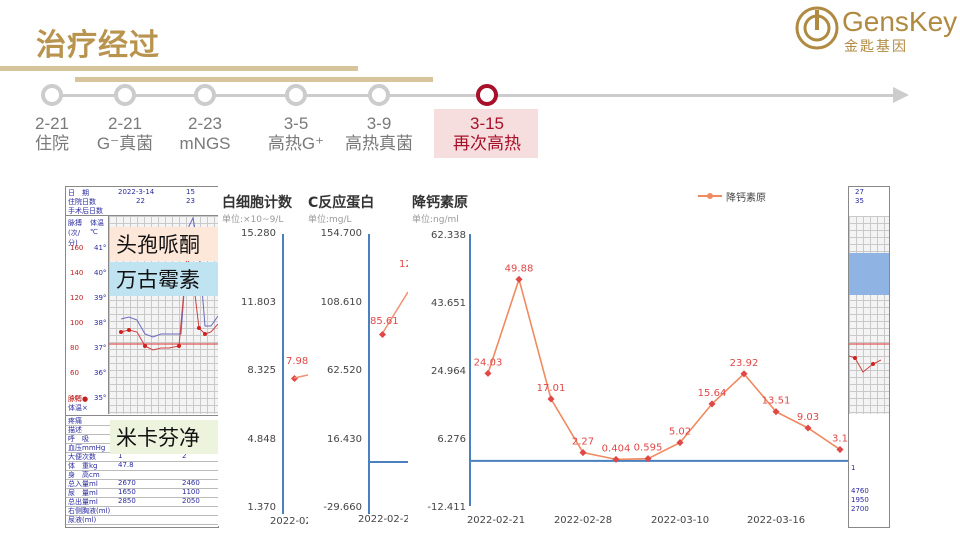 The width and height of the screenshot is (960, 540). I want to click on pulse-tick: 60, so click(74, 373).